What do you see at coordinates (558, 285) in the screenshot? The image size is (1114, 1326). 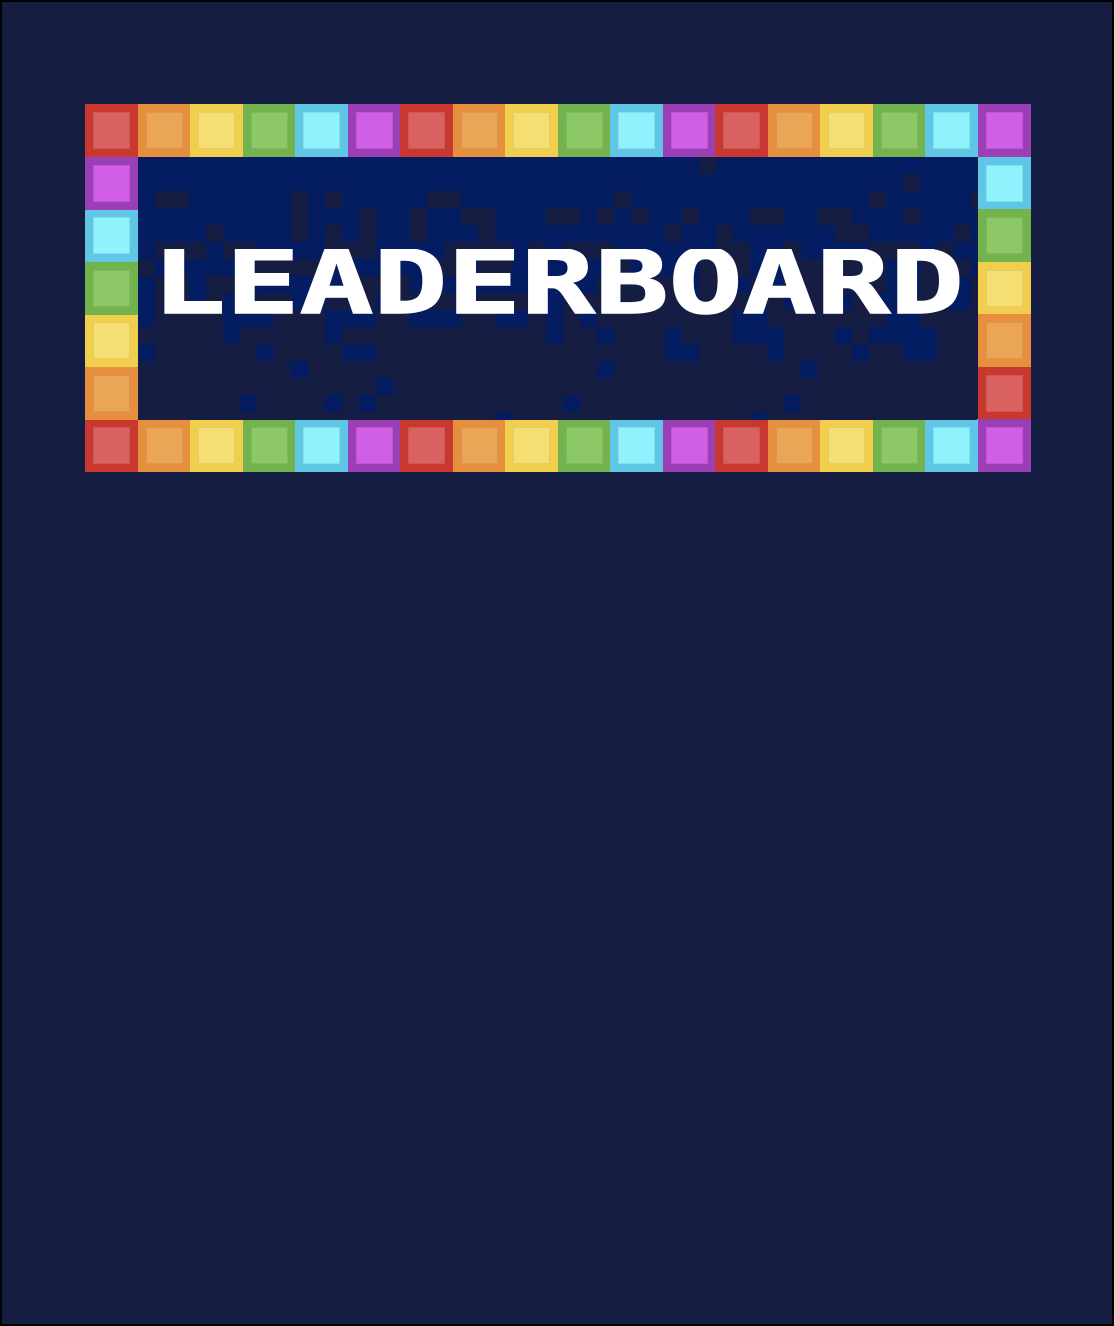 I see `leaderboard-title: LEADERBOARD` at bounding box center [558, 285].